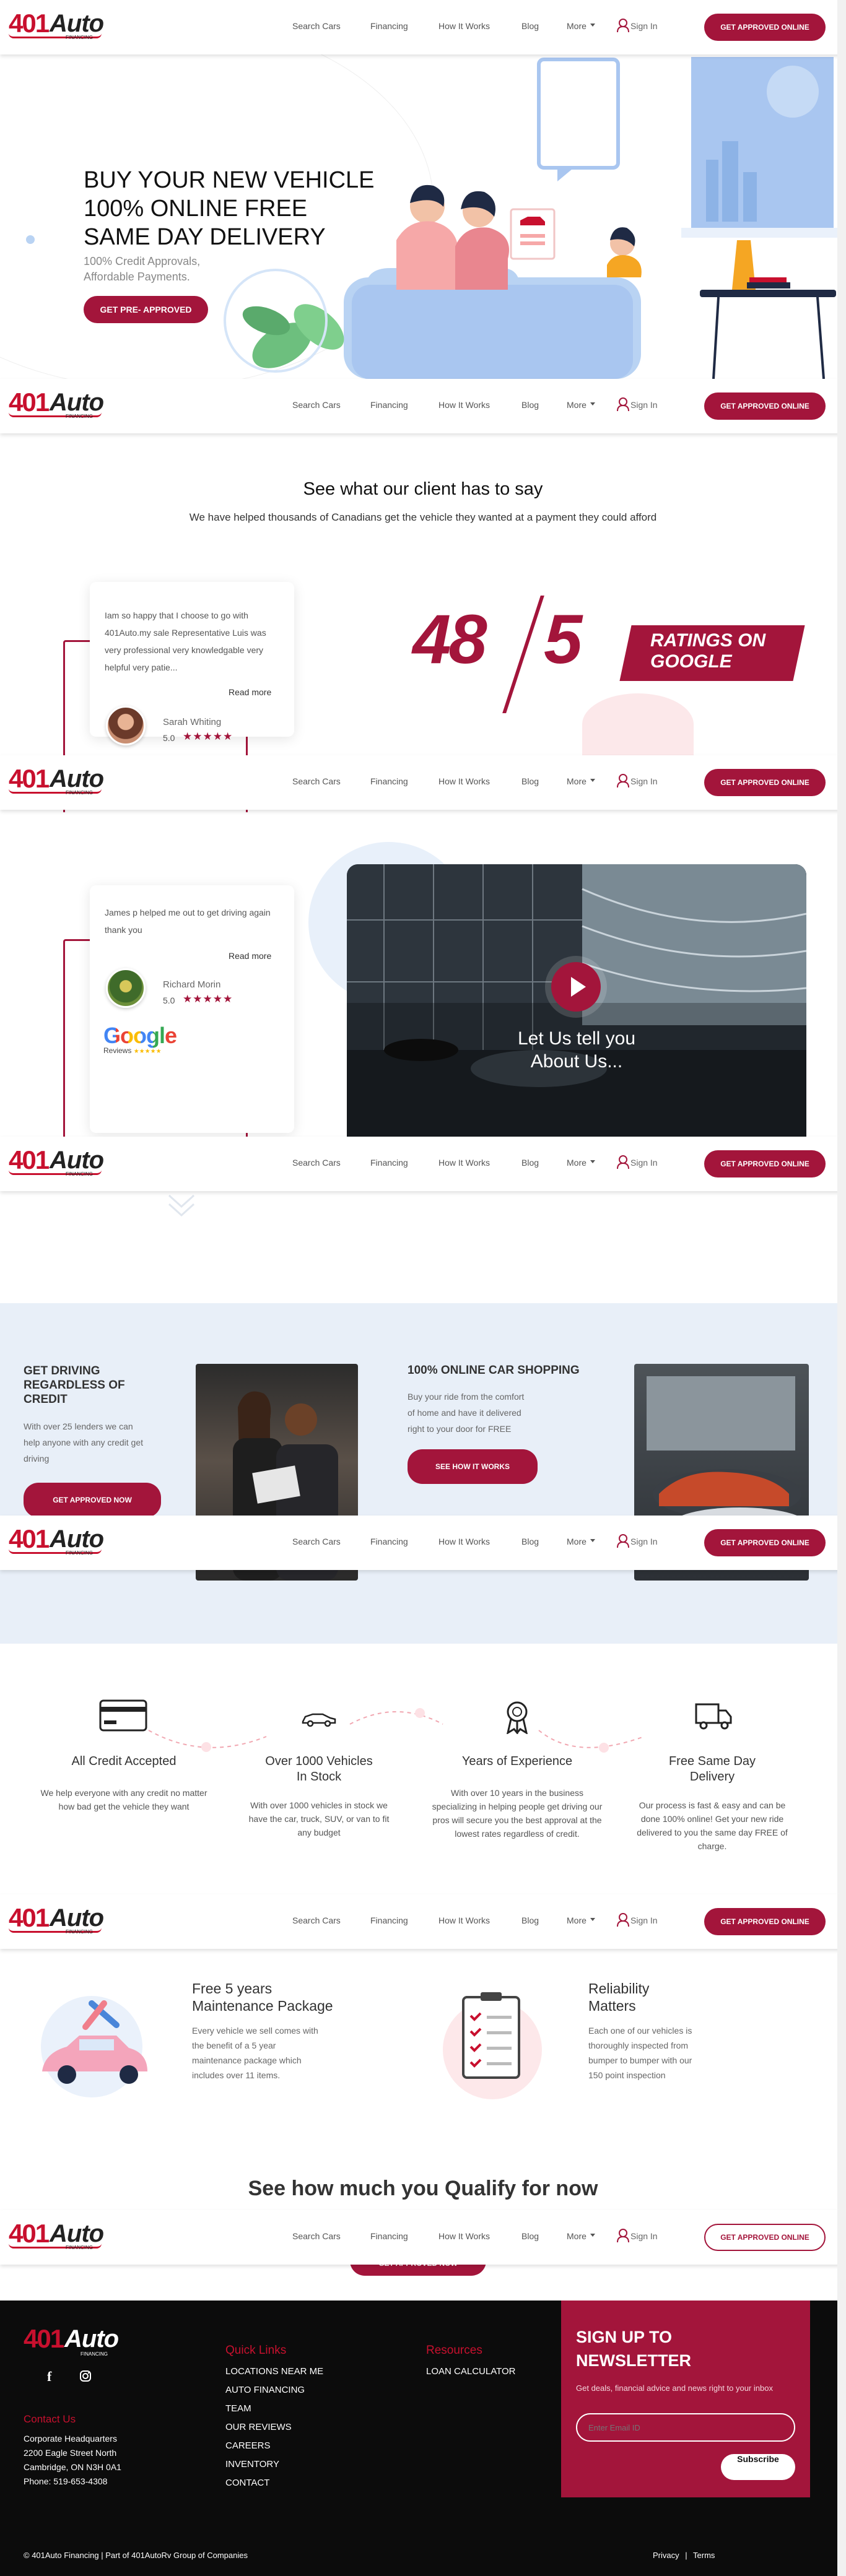 This screenshot has width=846, height=2576. Describe the element at coordinates (30, 239) in the screenshot. I see `hero-dot` at that location.